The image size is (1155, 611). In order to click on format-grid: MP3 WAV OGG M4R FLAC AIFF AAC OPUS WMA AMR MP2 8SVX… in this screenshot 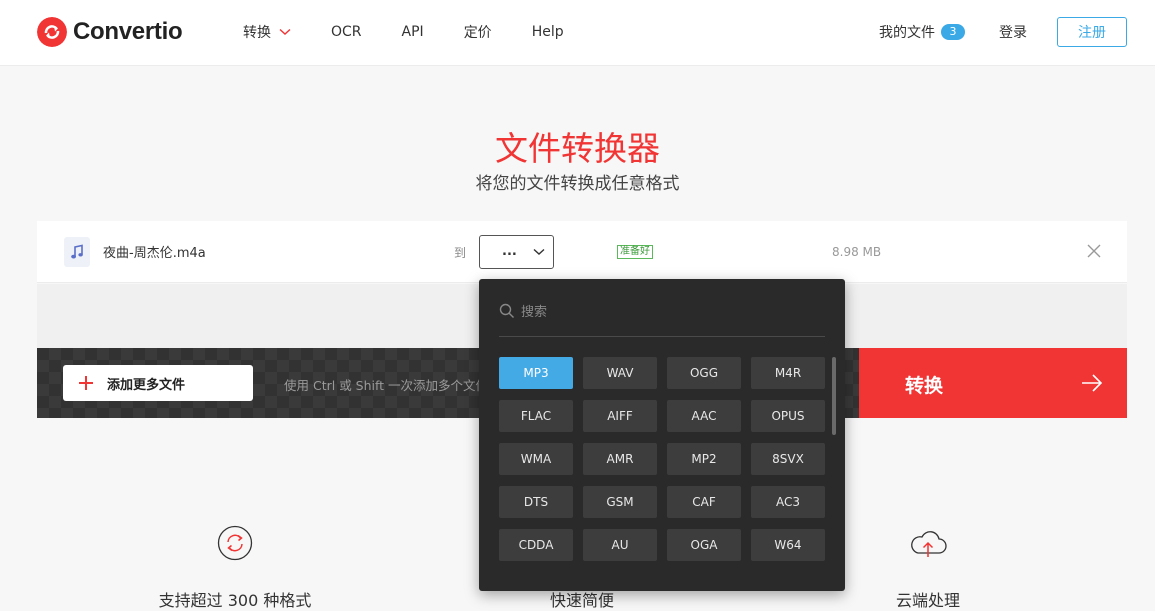, I will do `click(662, 459)`.